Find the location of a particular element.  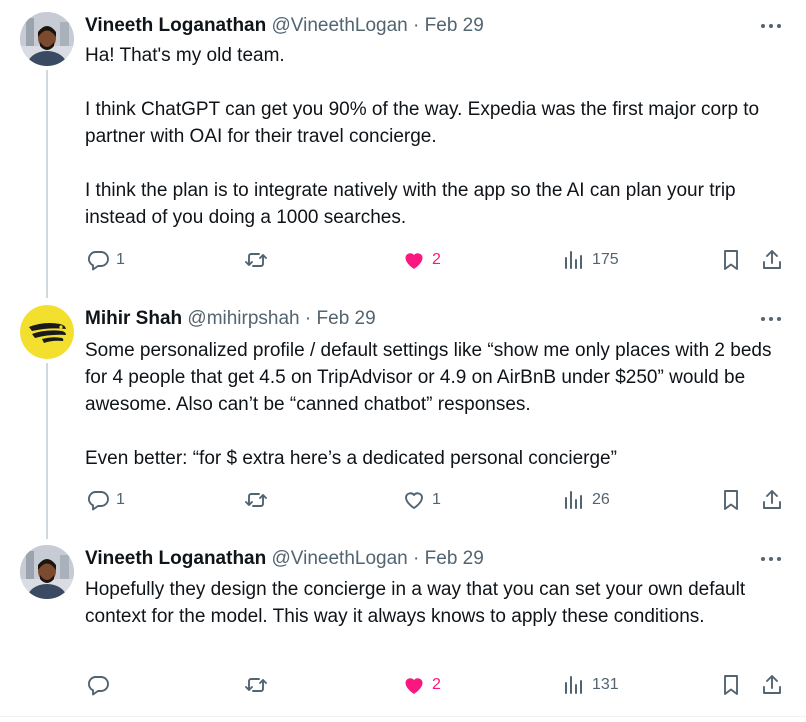

author-handle: @mihirpshah is located at coordinates (243, 318).